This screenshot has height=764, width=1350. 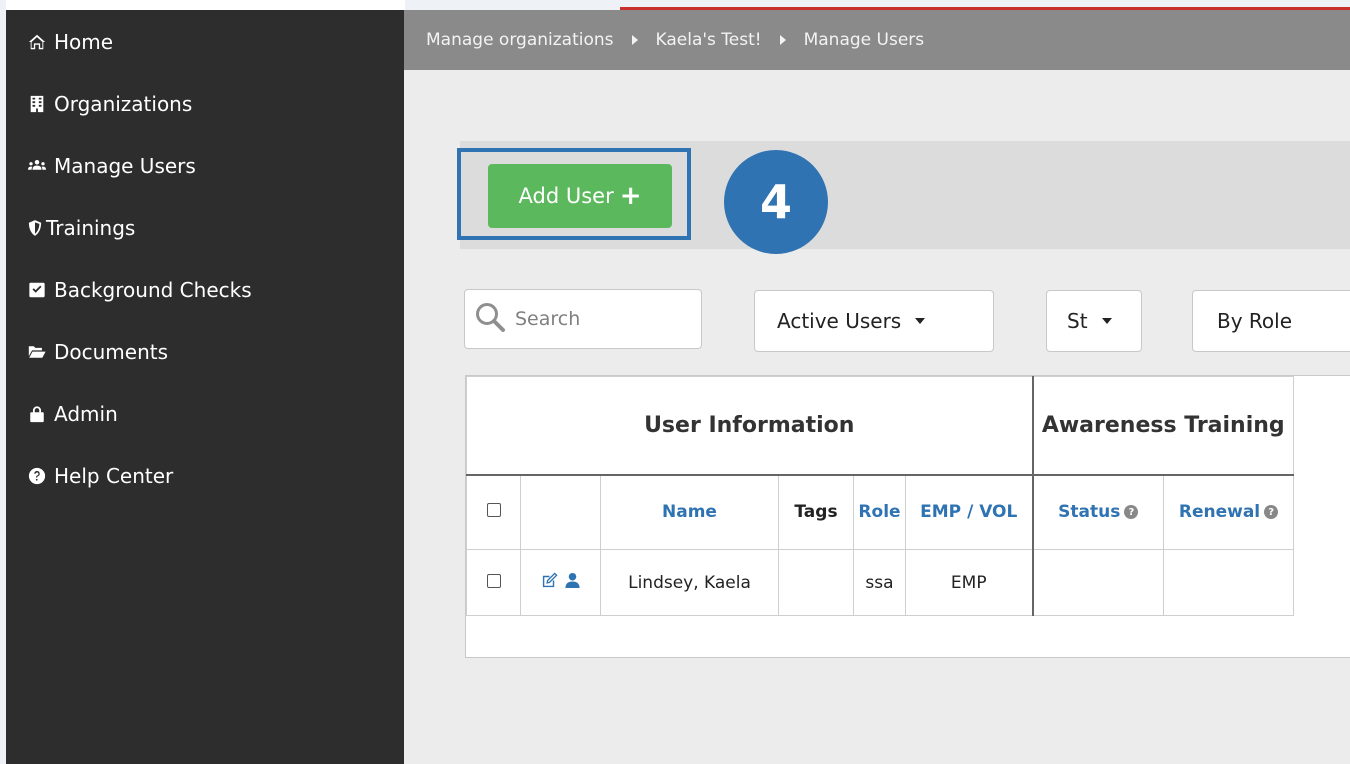 What do you see at coordinates (560, 582) in the screenshot?
I see `row-actions-cell` at bounding box center [560, 582].